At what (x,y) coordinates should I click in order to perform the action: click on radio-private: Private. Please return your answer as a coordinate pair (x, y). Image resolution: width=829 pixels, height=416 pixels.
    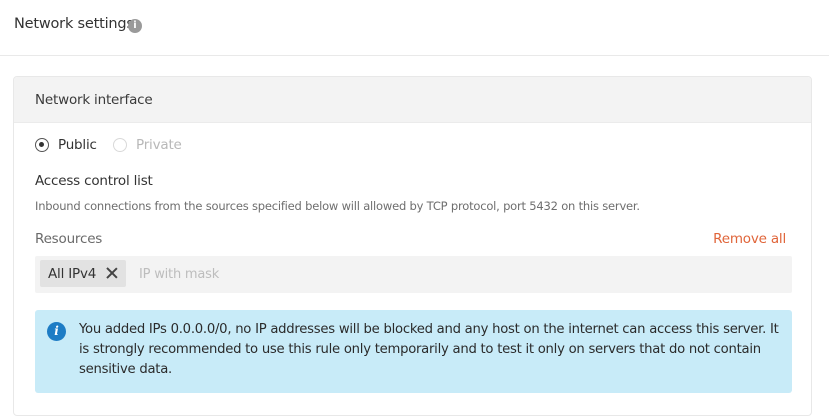
    Looking at the image, I should click on (147, 145).